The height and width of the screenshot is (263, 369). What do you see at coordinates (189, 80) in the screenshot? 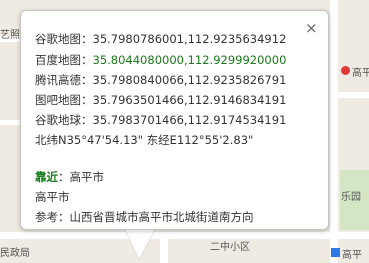
I see `row-value: 35.7980840066,112.9235826791` at bounding box center [189, 80].